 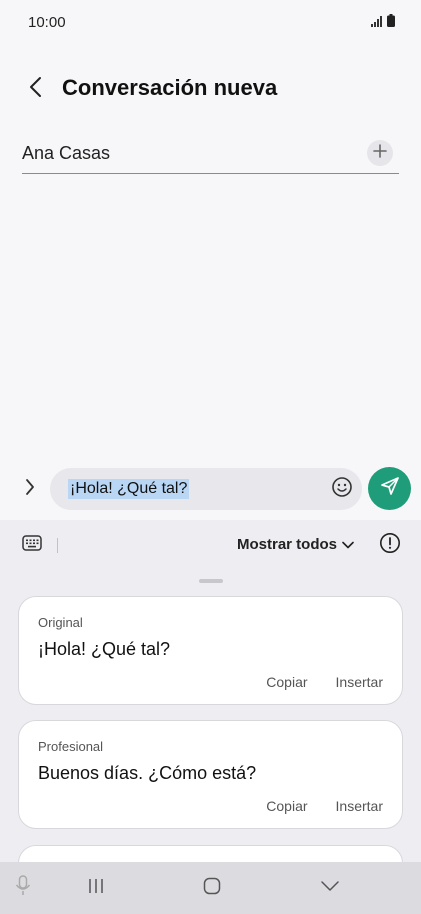 I want to click on plus-icon, so click(x=380, y=153).